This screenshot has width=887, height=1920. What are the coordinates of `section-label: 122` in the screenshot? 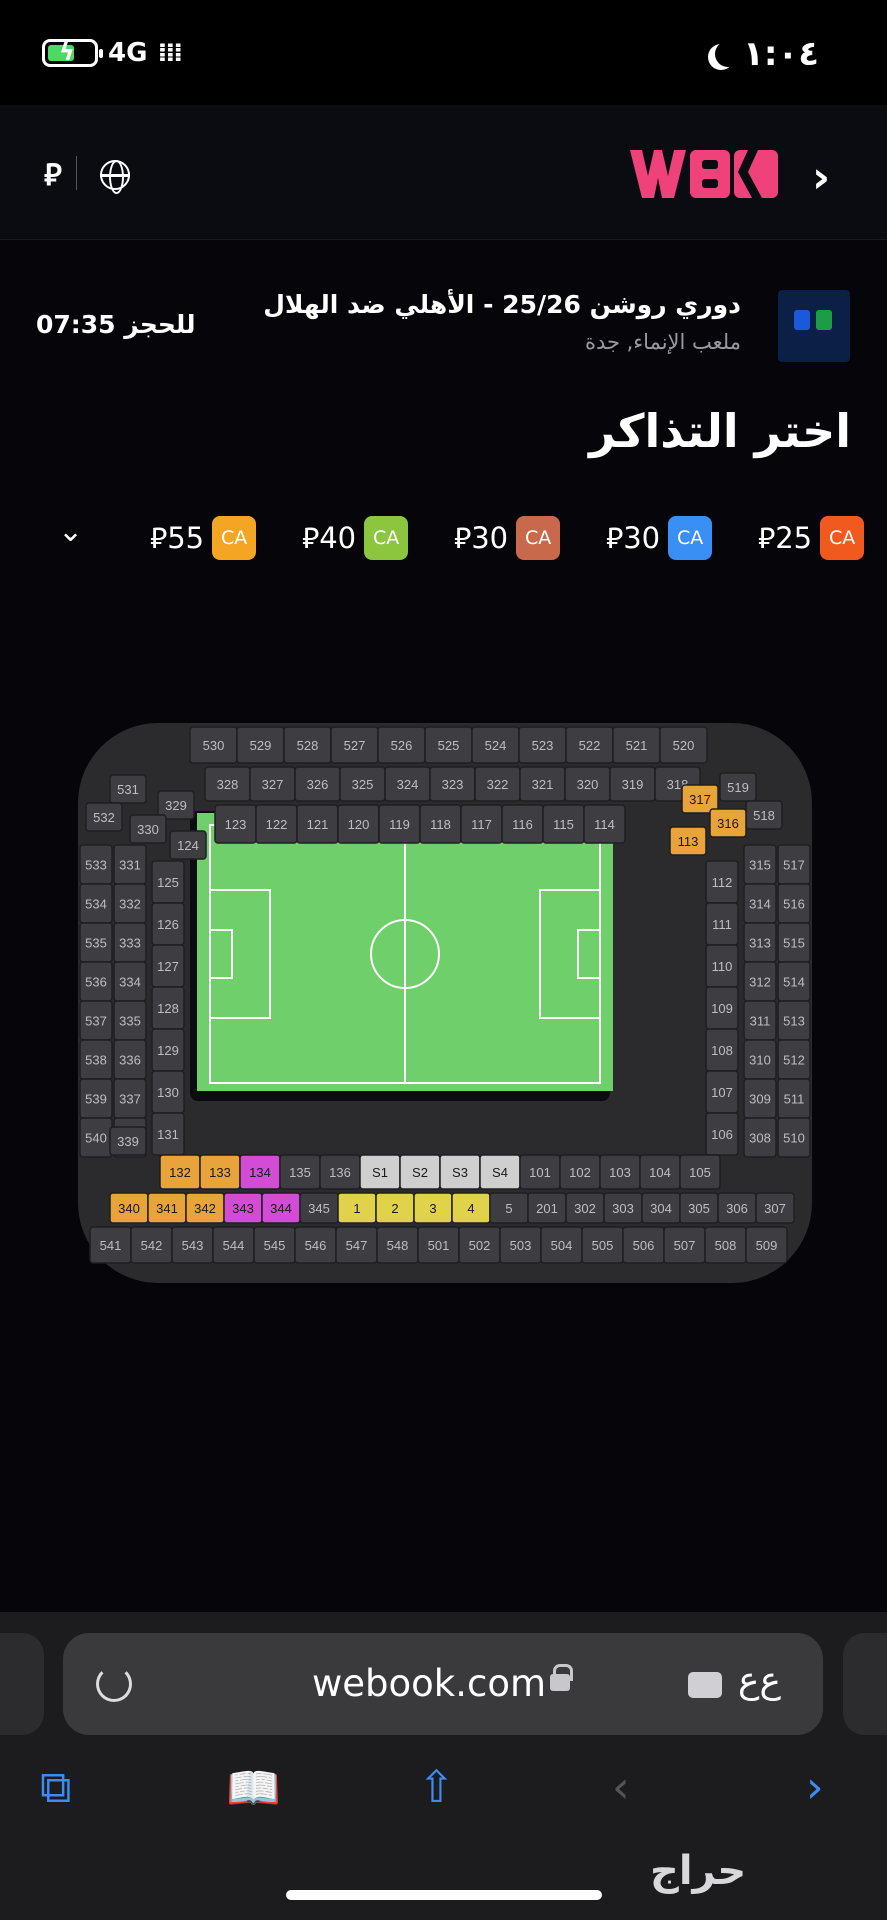 It's located at (277, 824).